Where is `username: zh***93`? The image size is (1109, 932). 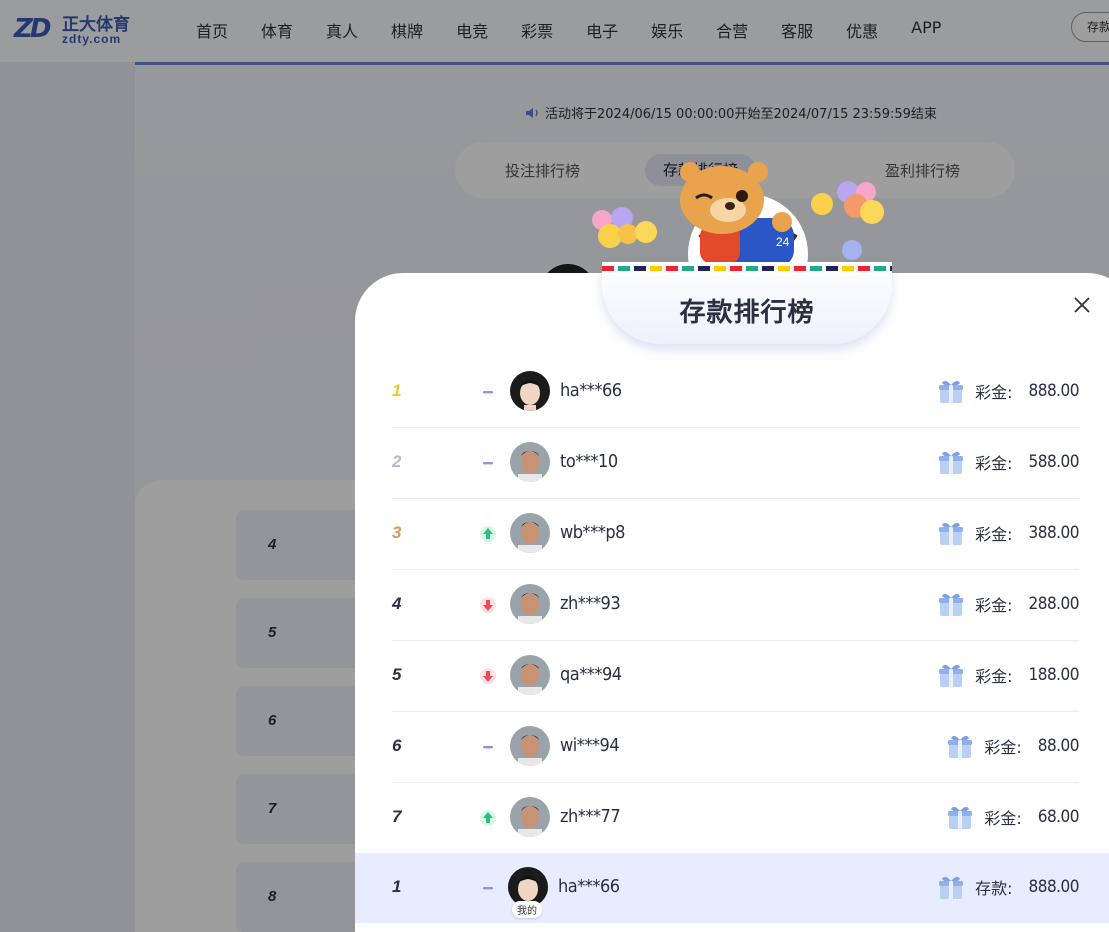
username: zh***93 is located at coordinates (590, 603).